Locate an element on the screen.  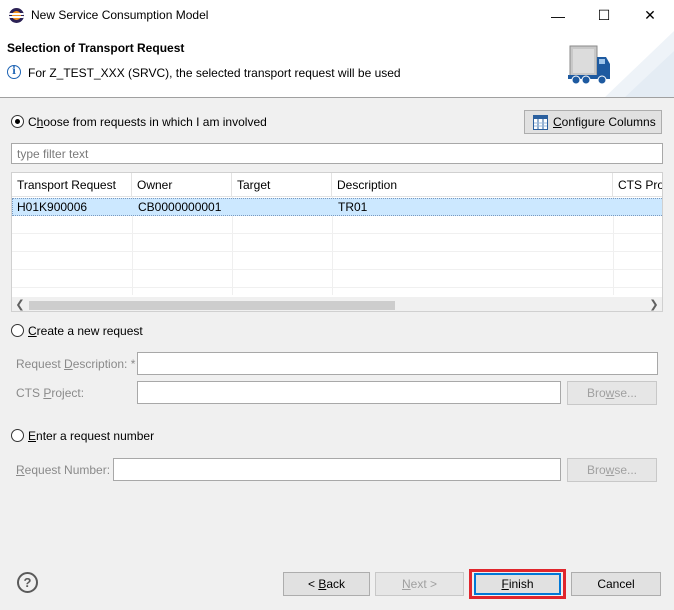
column-header-cts-project: CTS Project is located at coordinates (637, 185).